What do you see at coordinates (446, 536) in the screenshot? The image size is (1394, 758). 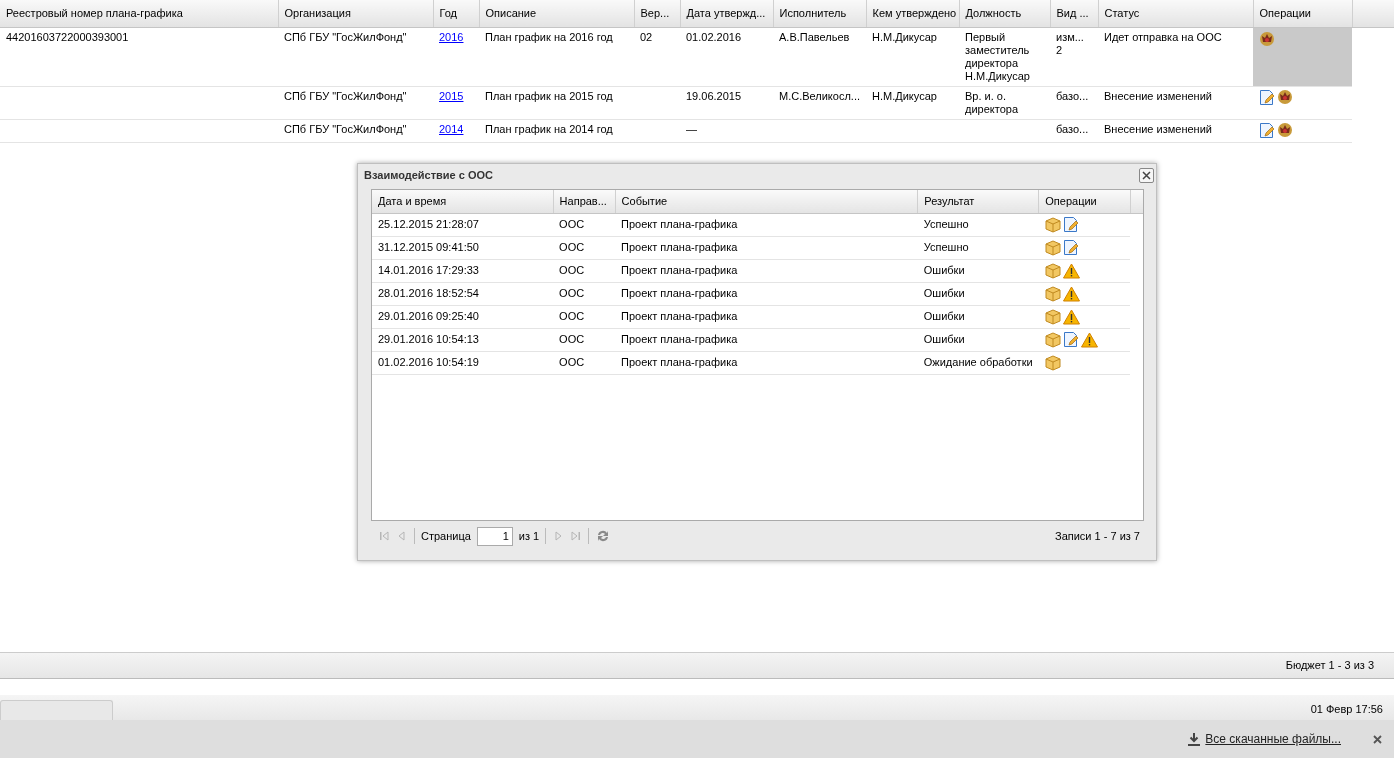 I see `page-label: Страница` at bounding box center [446, 536].